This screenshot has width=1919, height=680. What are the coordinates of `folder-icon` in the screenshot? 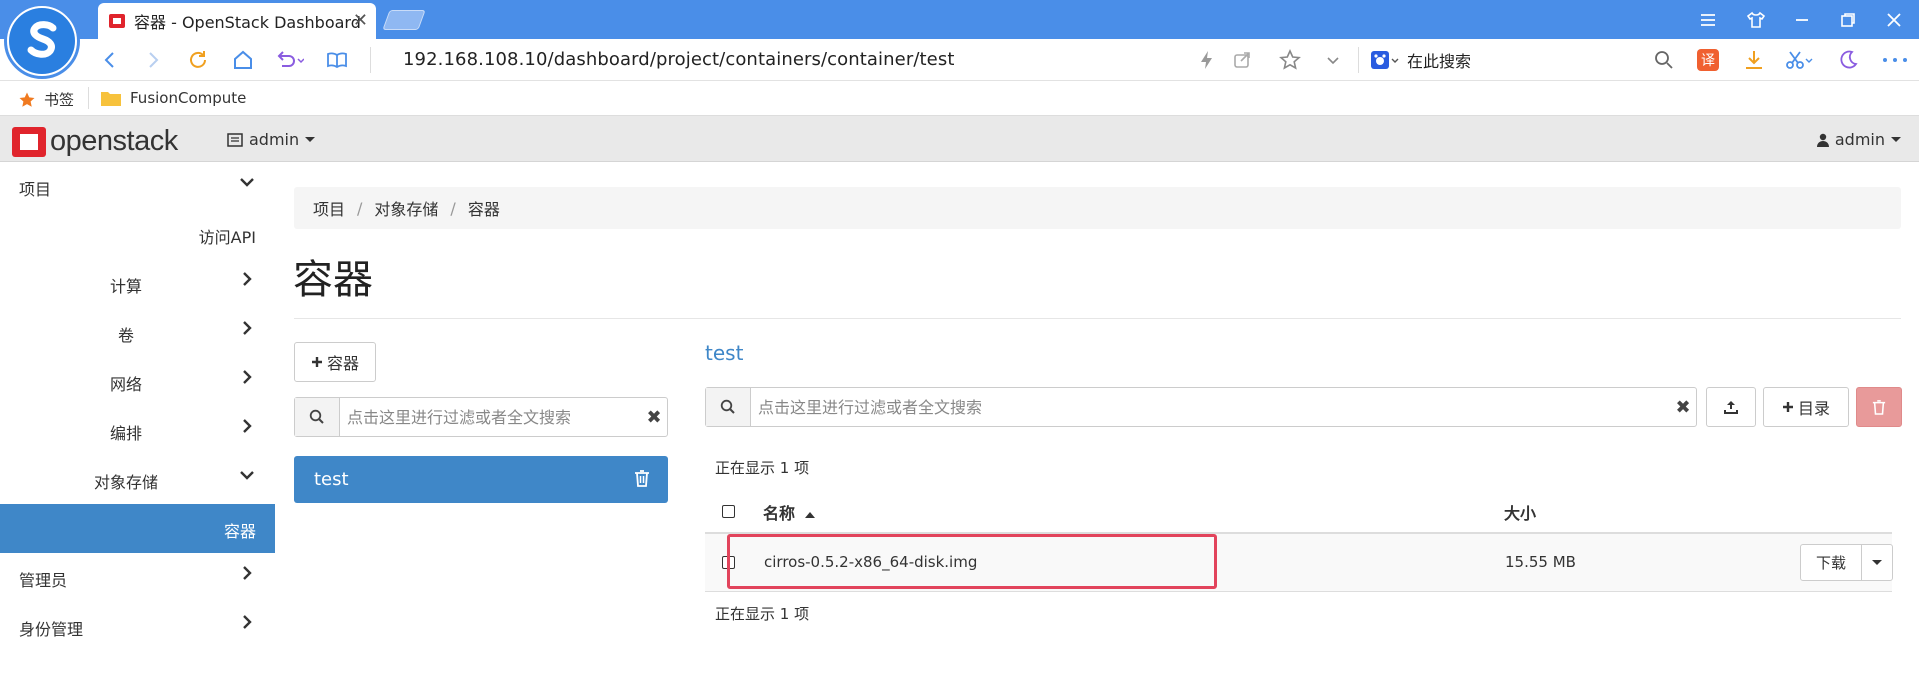 It's located at (111, 98).